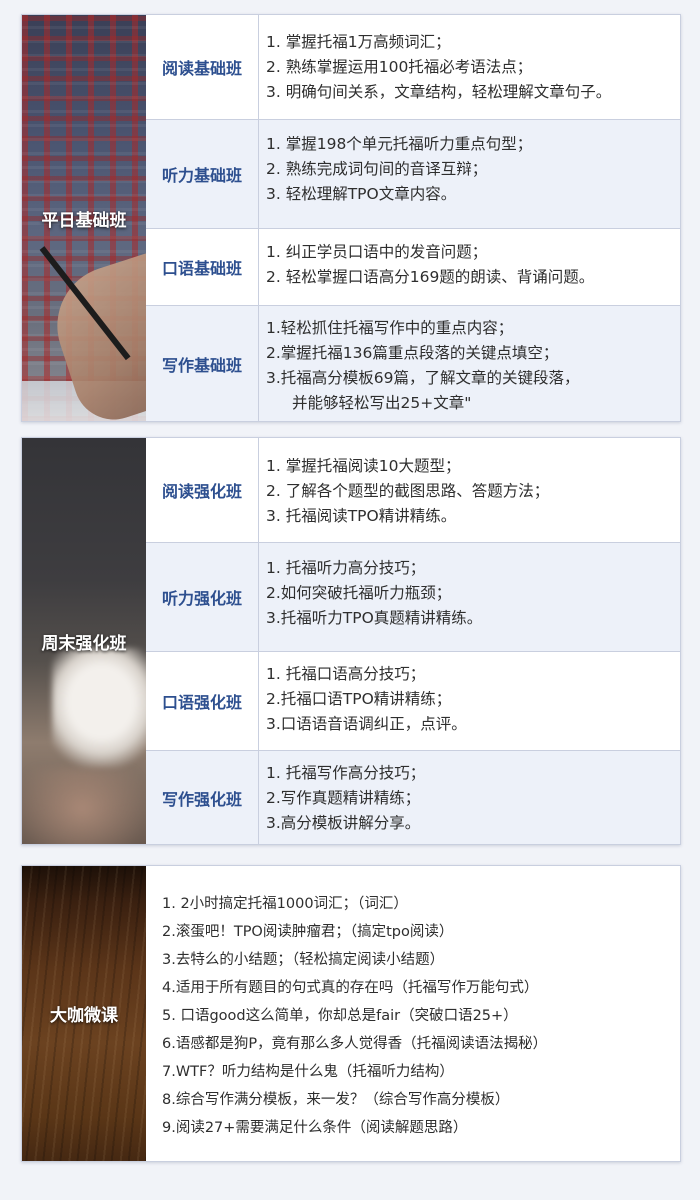  I want to click on course-label: 听力强化班, so click(202, 597).